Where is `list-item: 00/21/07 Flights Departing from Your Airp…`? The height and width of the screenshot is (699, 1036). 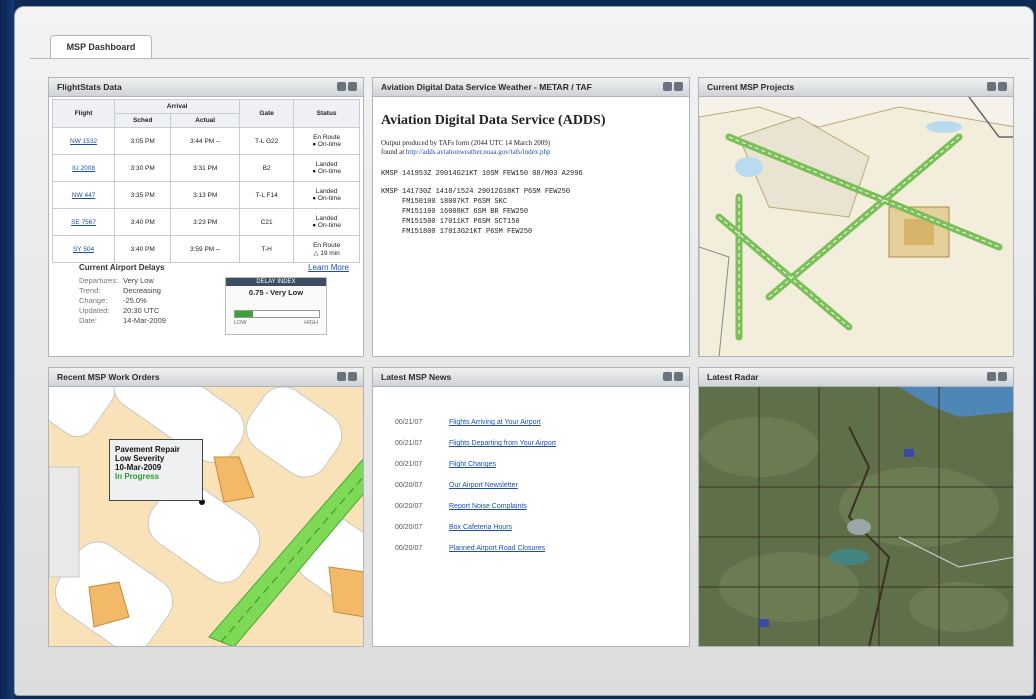
list-item: 00/21/07 Flights Departing from Your Airp… is located at coordinates (475, 450).